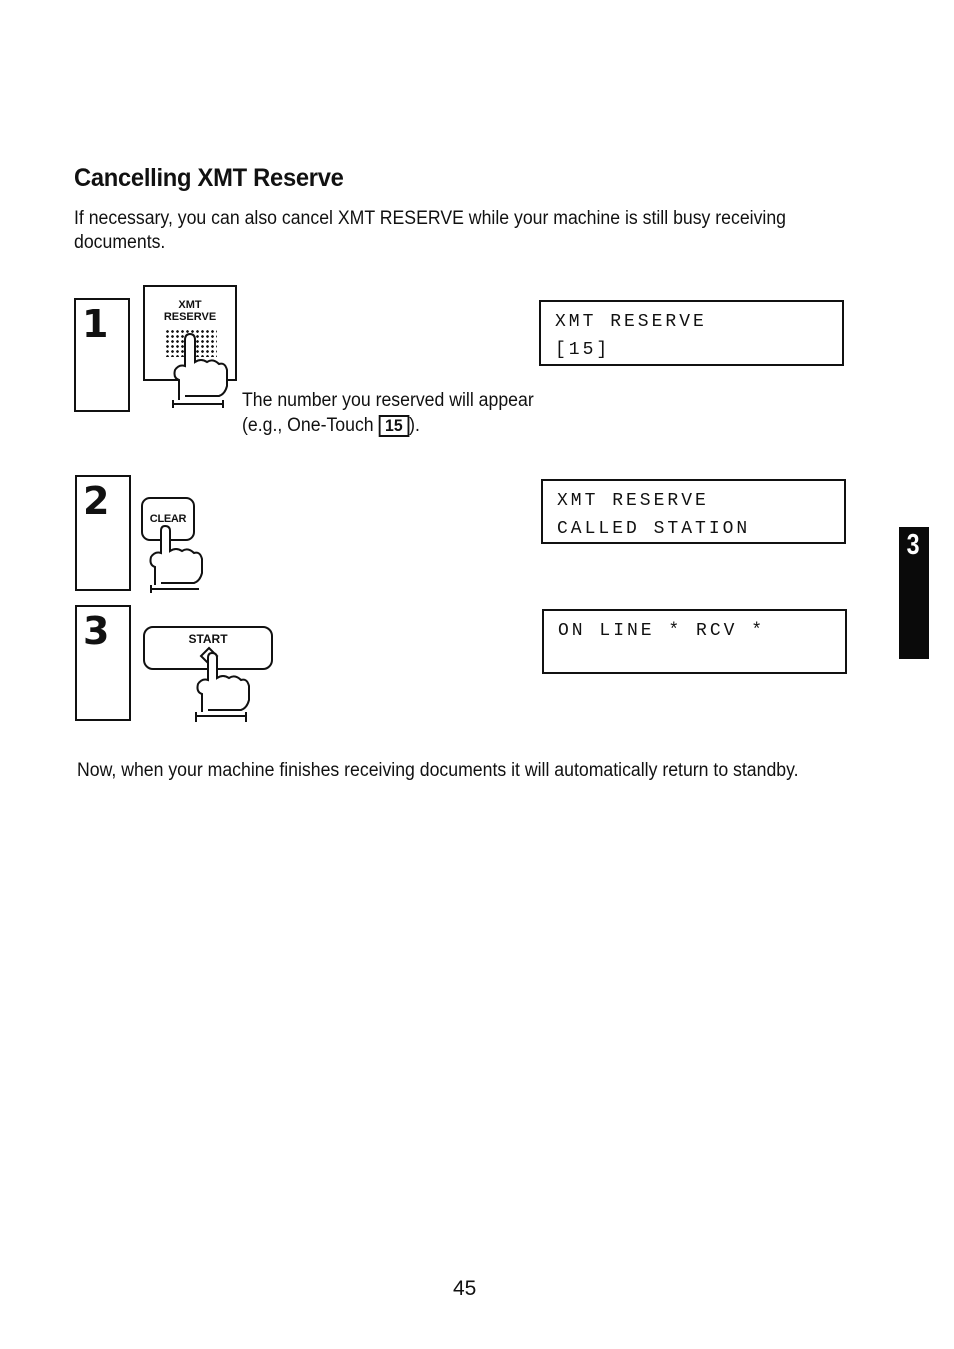 The image size is (954, 1349). What do you see at coordinates (103, 663) in the screenshot?
I see `step-3-box: 3` at bounding box center [103, 663].